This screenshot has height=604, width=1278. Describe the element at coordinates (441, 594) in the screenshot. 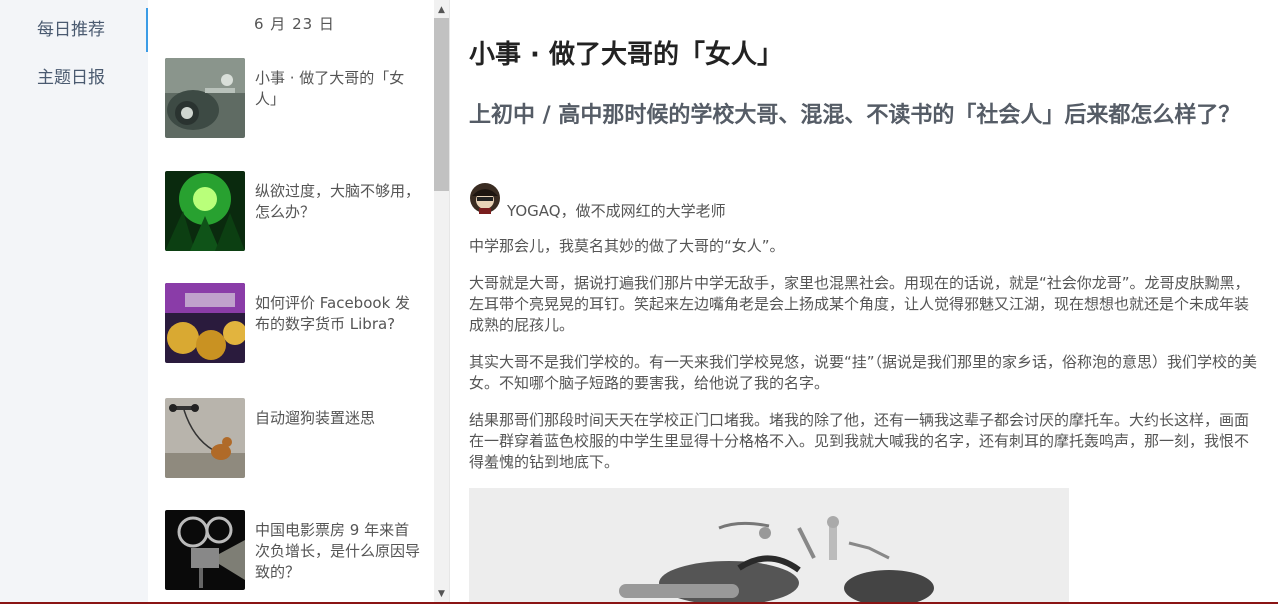

I see `scroll-down-arrow-icon: ▼` at that location.